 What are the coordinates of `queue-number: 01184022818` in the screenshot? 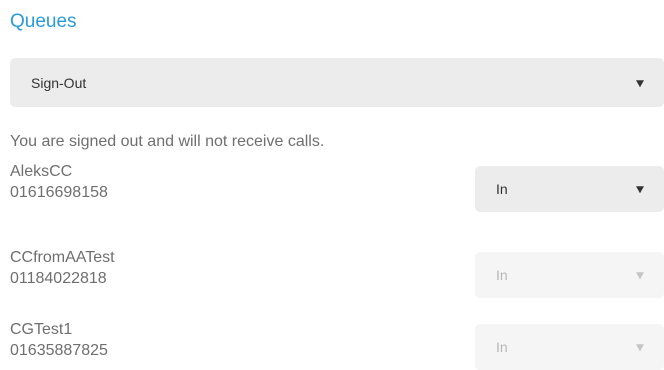 It's located at (58, 278).